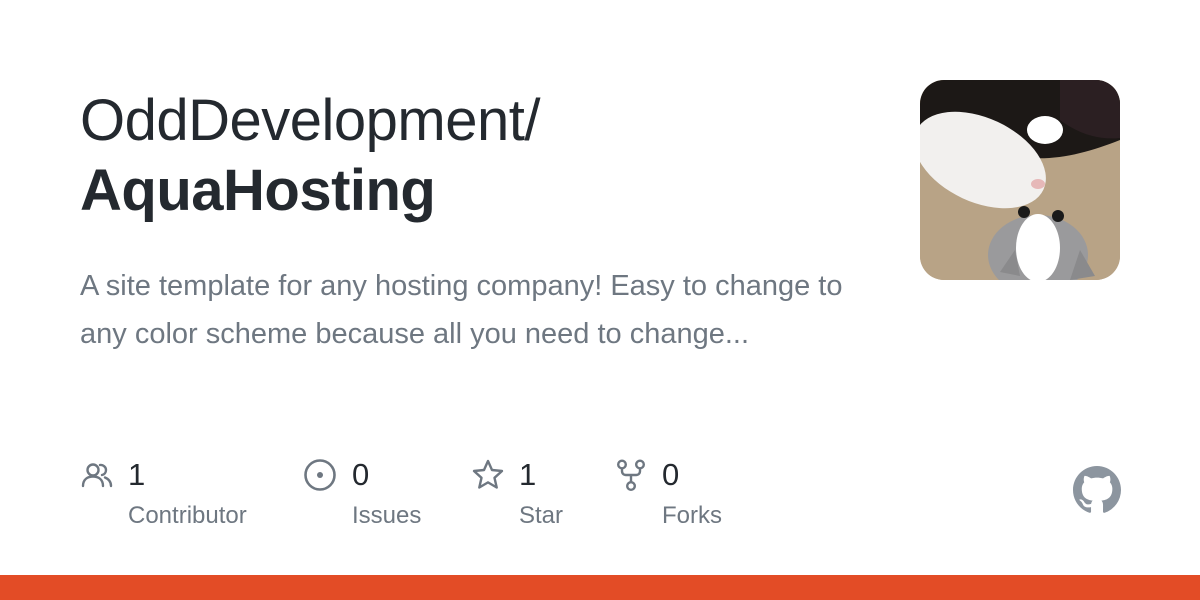 Image resolution: width=1200 pixels, height=600 pixels. Describe the element at coordinates (480, 191) in the screenshot. I see `repo-name: AquaHosting` at that location.